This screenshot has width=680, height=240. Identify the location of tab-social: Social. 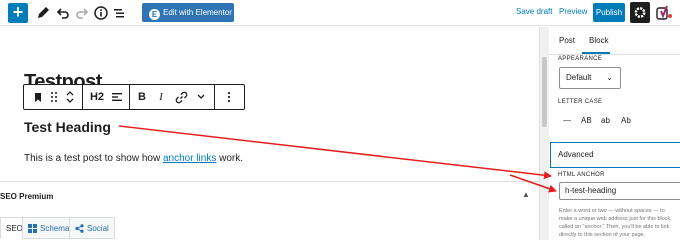
(92, 228).